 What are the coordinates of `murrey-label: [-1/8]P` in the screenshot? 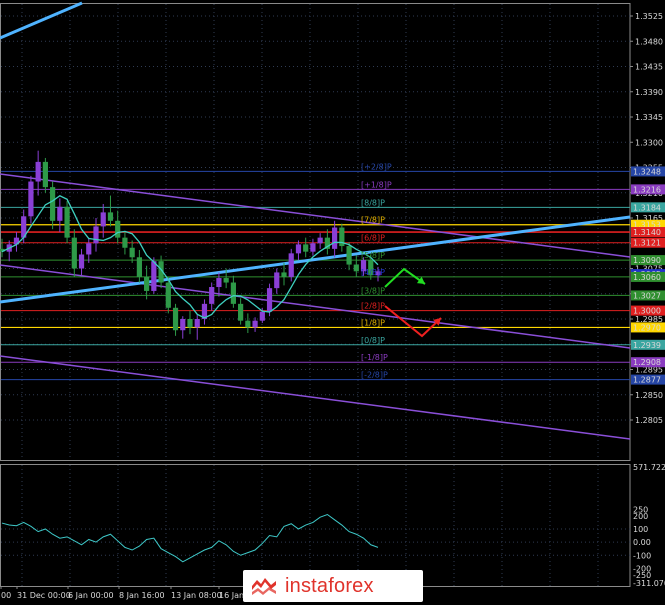 It's located at (374, 357).